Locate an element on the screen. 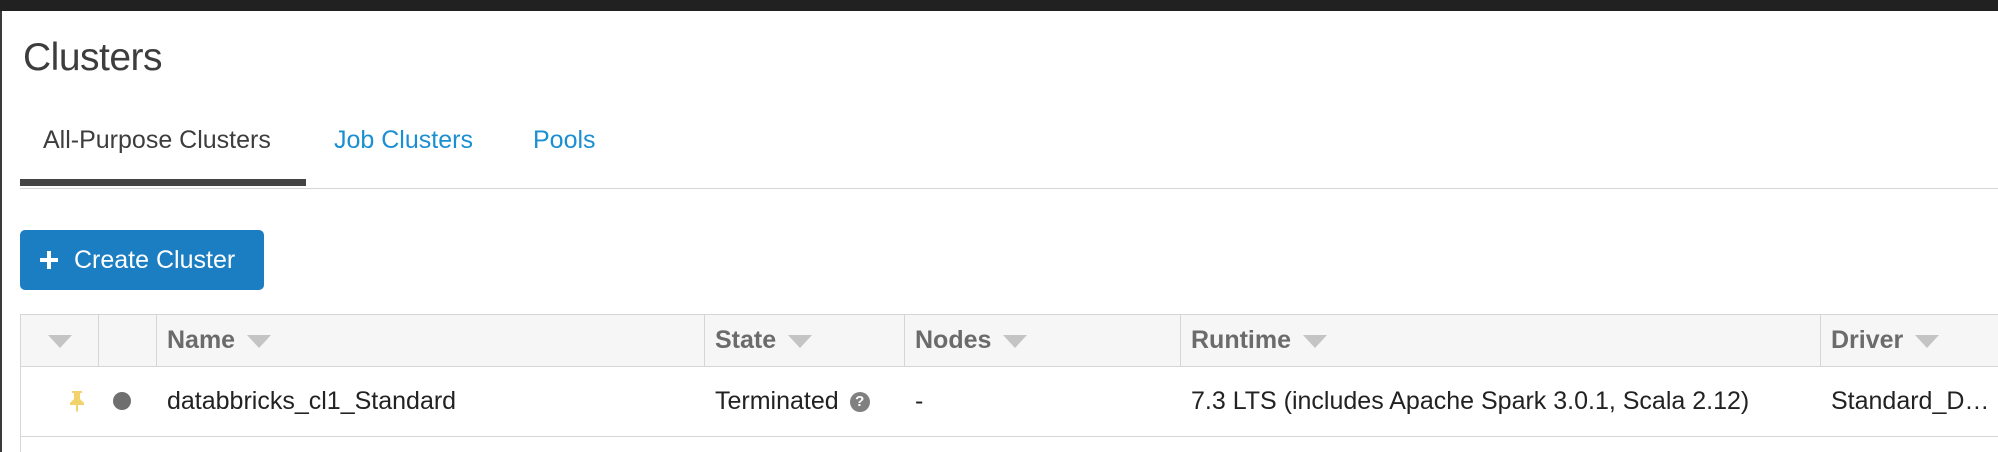 The width and height of the screenshot is (1998, 452). status-dot-icon is located at coordinates (122, 401).